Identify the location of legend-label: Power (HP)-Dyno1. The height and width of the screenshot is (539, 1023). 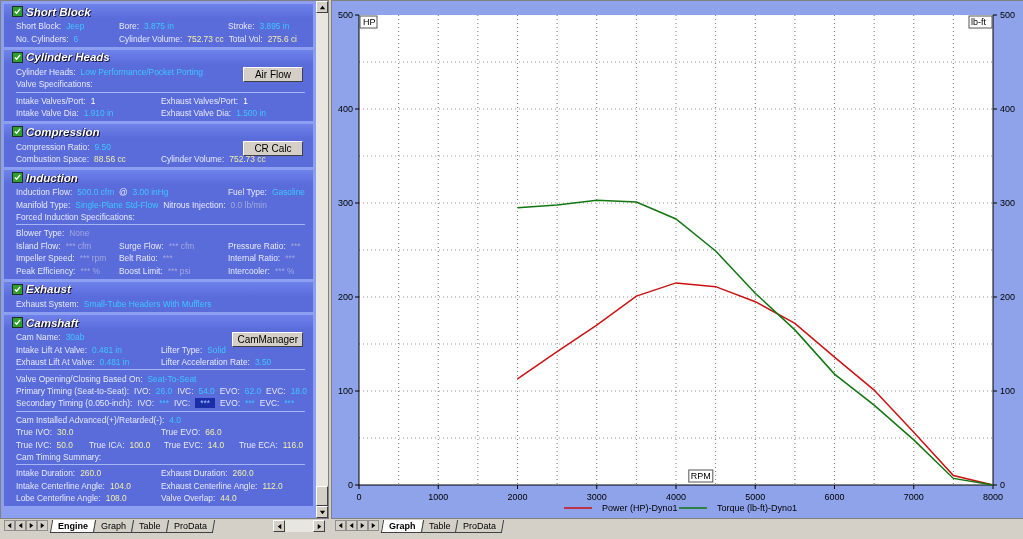
(640, 508).